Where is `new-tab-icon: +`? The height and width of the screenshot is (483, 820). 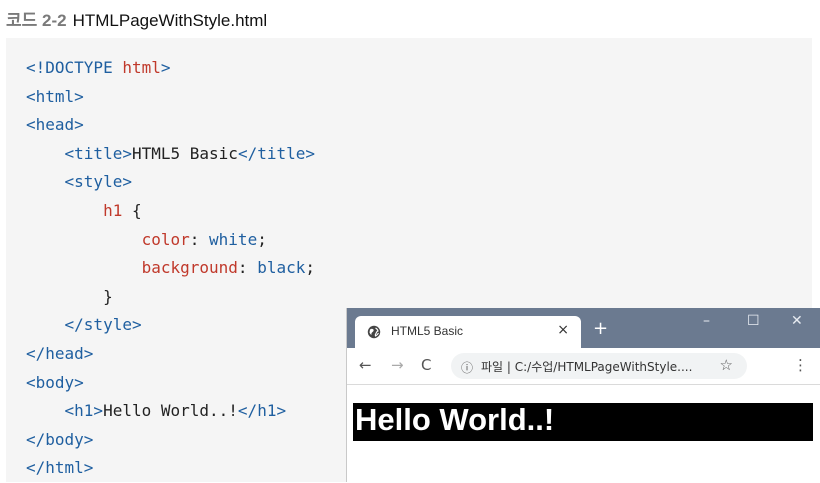 new-tab-icon: + is located at coordinates (600, 328).